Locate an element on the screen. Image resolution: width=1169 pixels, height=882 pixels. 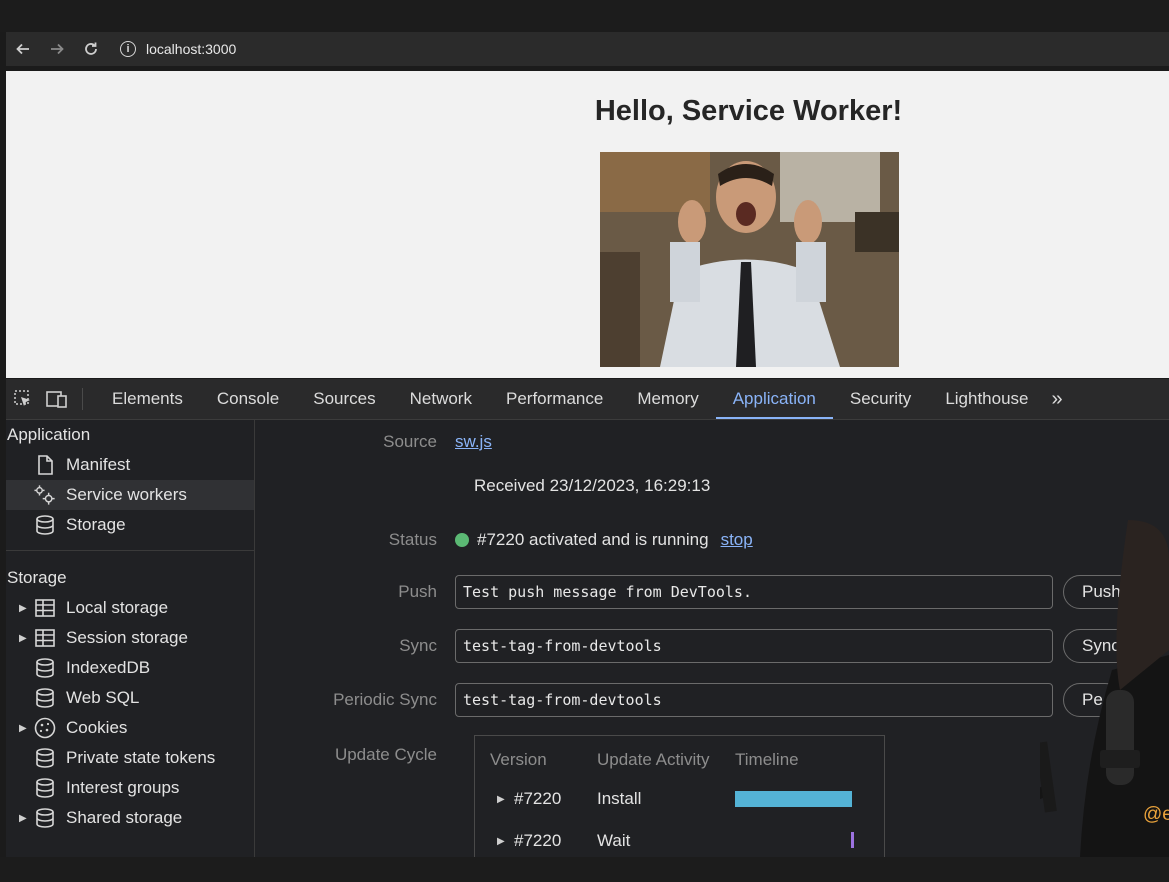
sidebar-item-label: Session storage is located at coordinates (127, 637).